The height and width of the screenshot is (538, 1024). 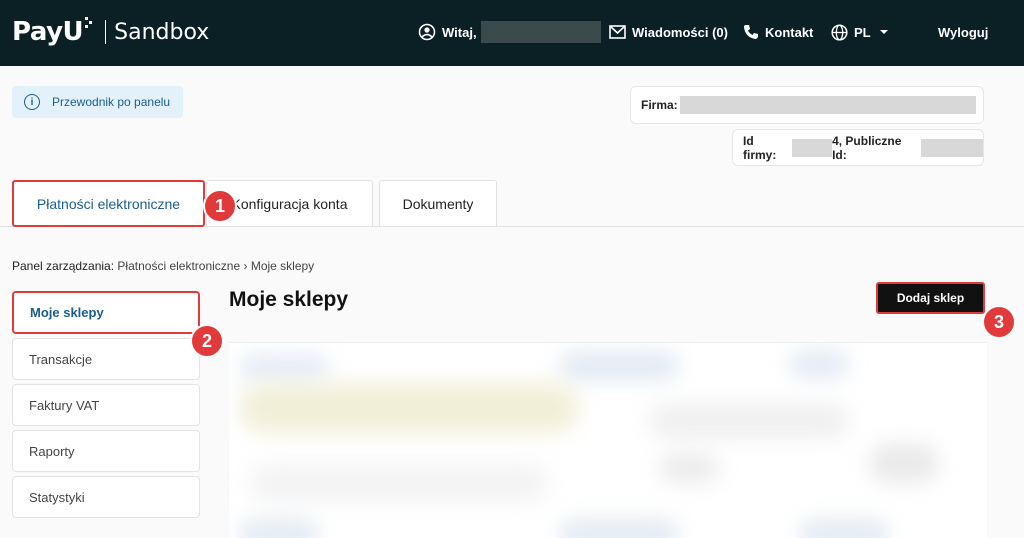 I want to click on info-icon: i, so click(x=32, y=102).